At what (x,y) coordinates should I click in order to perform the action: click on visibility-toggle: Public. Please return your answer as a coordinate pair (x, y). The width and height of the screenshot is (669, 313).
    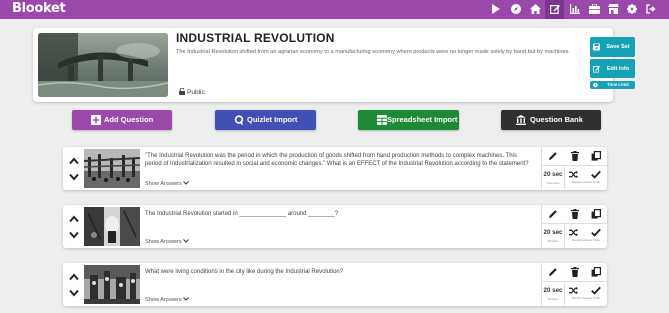
    Looking at the image, I should click on (192, 91).